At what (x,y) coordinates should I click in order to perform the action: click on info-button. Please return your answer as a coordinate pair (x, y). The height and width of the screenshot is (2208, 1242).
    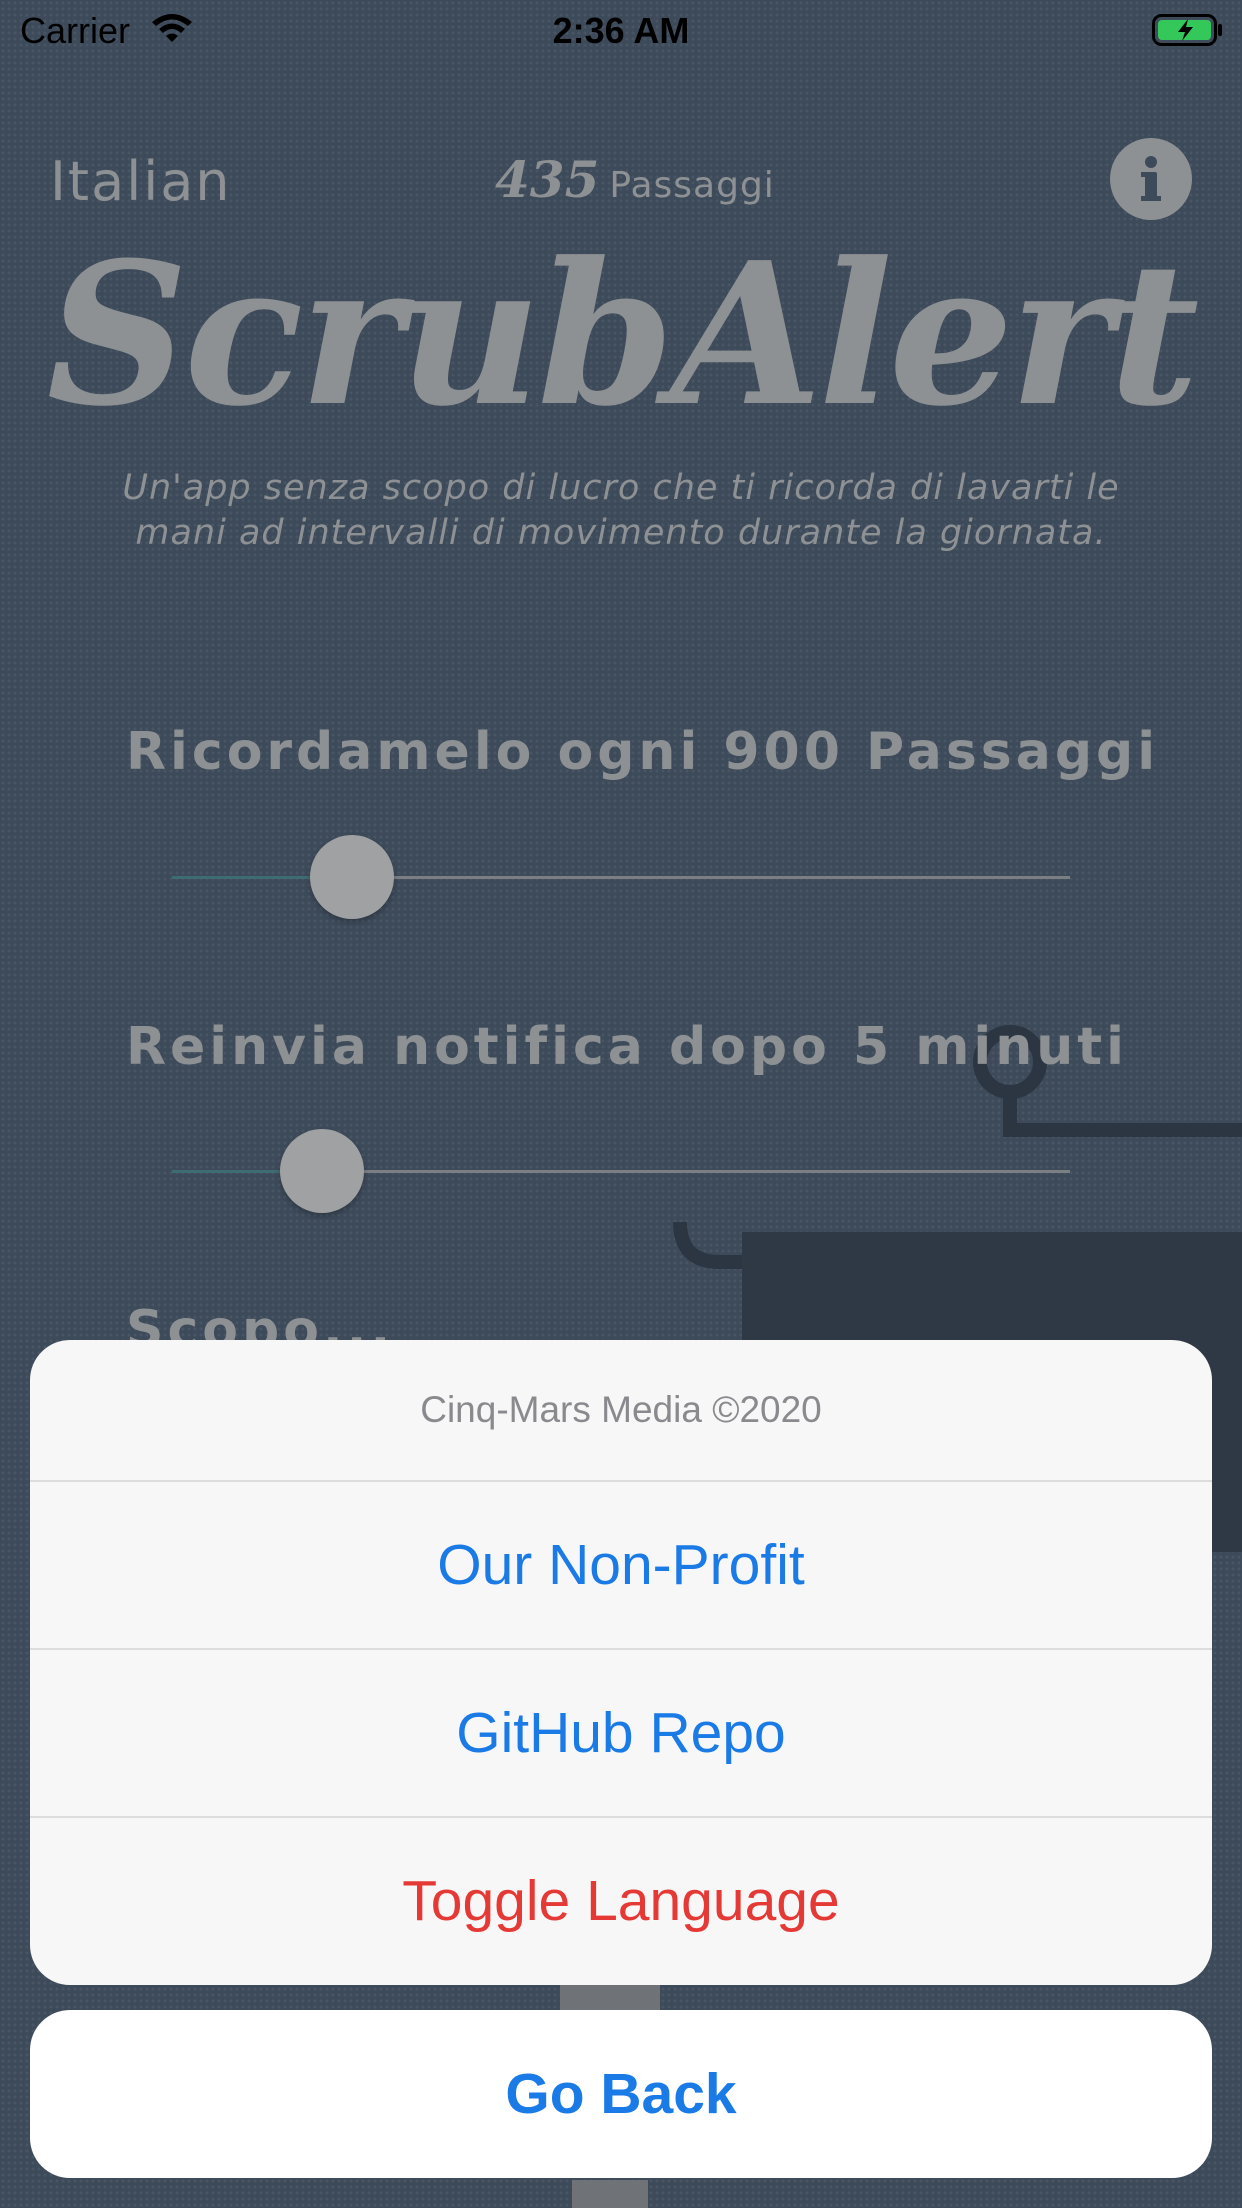
    Looking at the image, I should click on (1151, 179).